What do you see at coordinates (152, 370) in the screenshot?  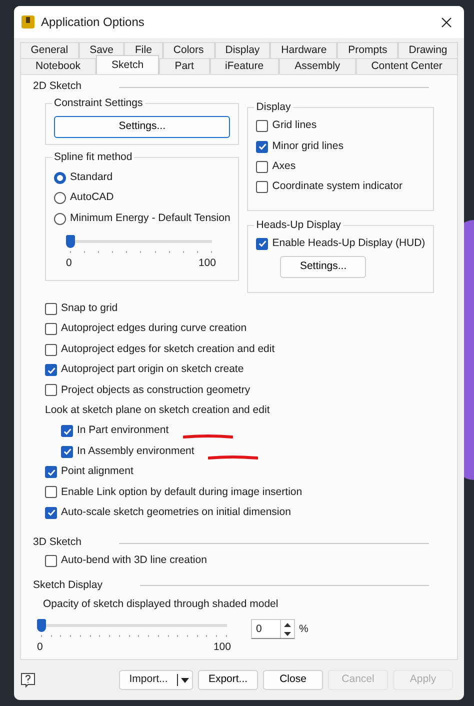 I see `checkbox-label: Autoproject part origin on sketch create` at bounding box center [152, 370].